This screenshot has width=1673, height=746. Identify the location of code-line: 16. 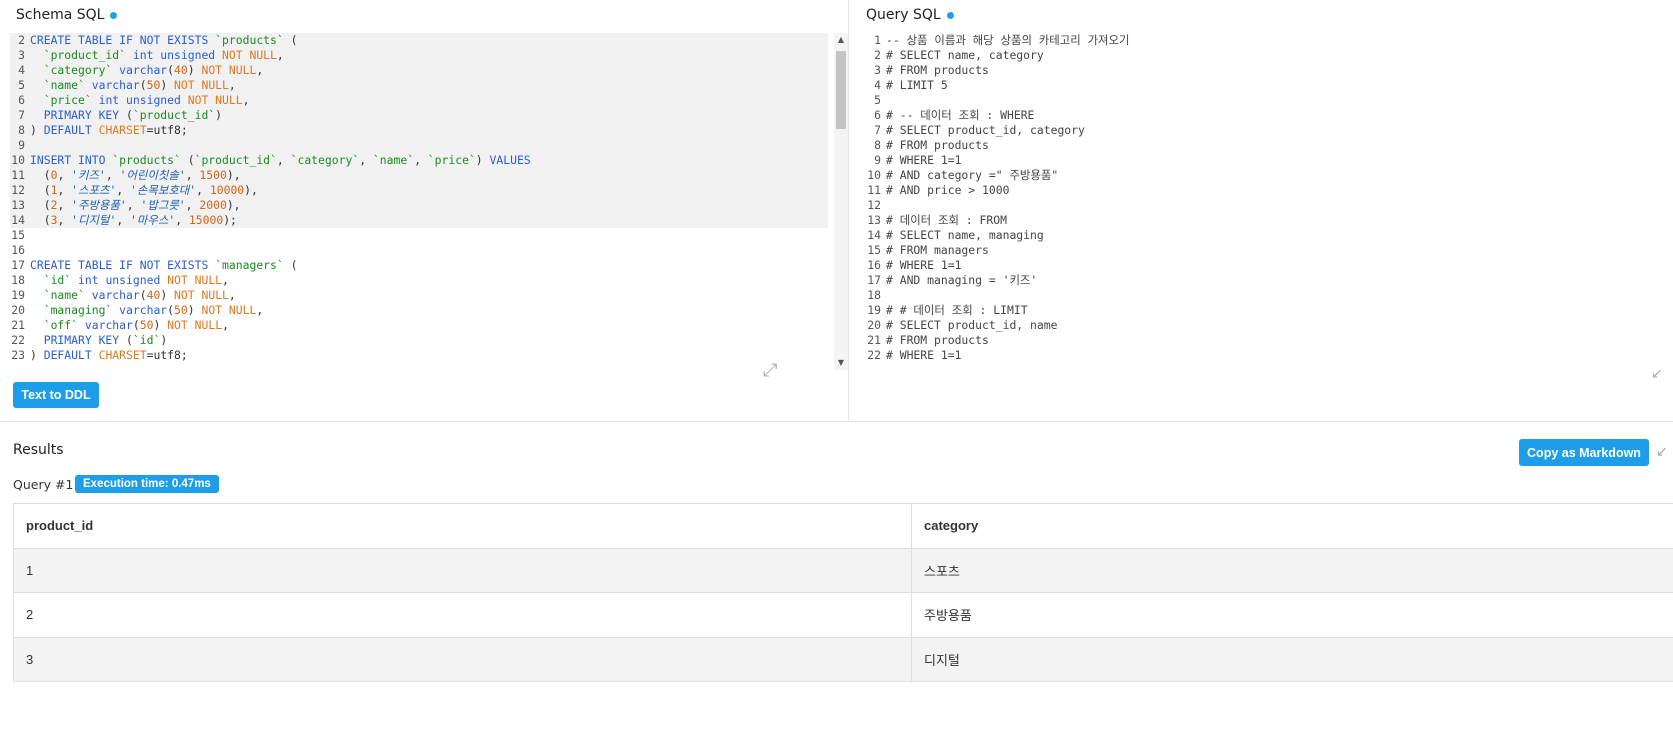
(419, 250).